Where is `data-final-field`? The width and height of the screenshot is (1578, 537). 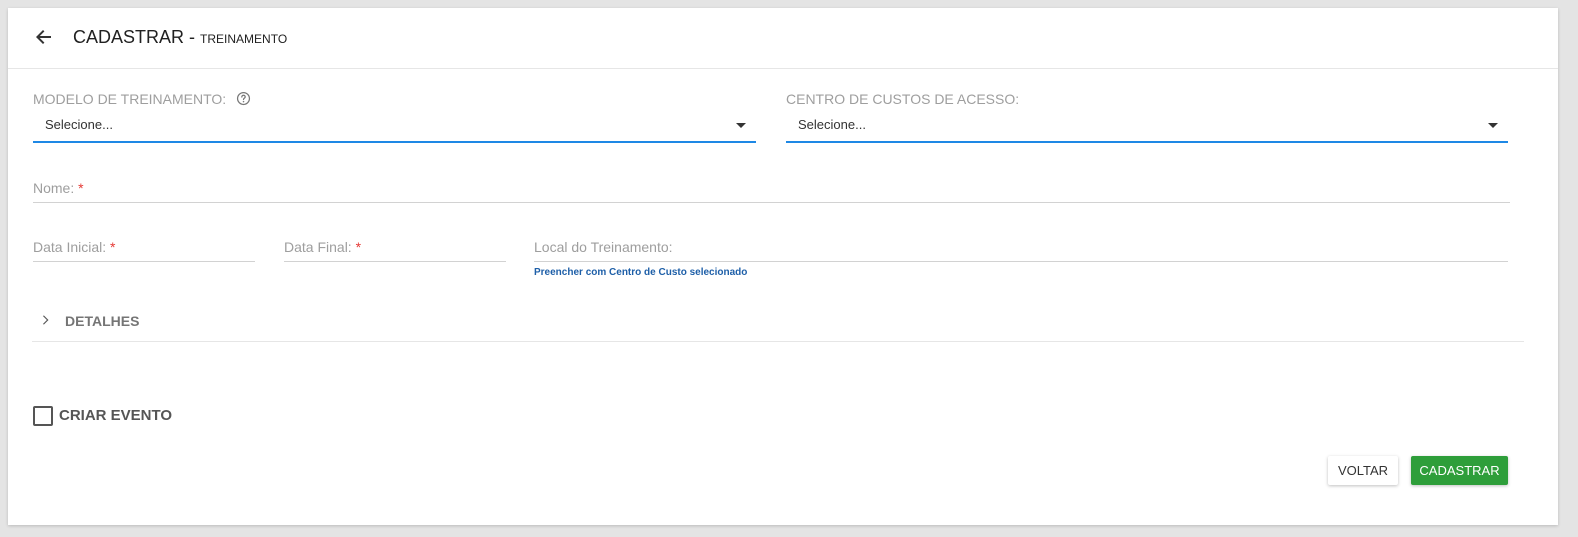
data-final-field is located at coordinates (397, 247).